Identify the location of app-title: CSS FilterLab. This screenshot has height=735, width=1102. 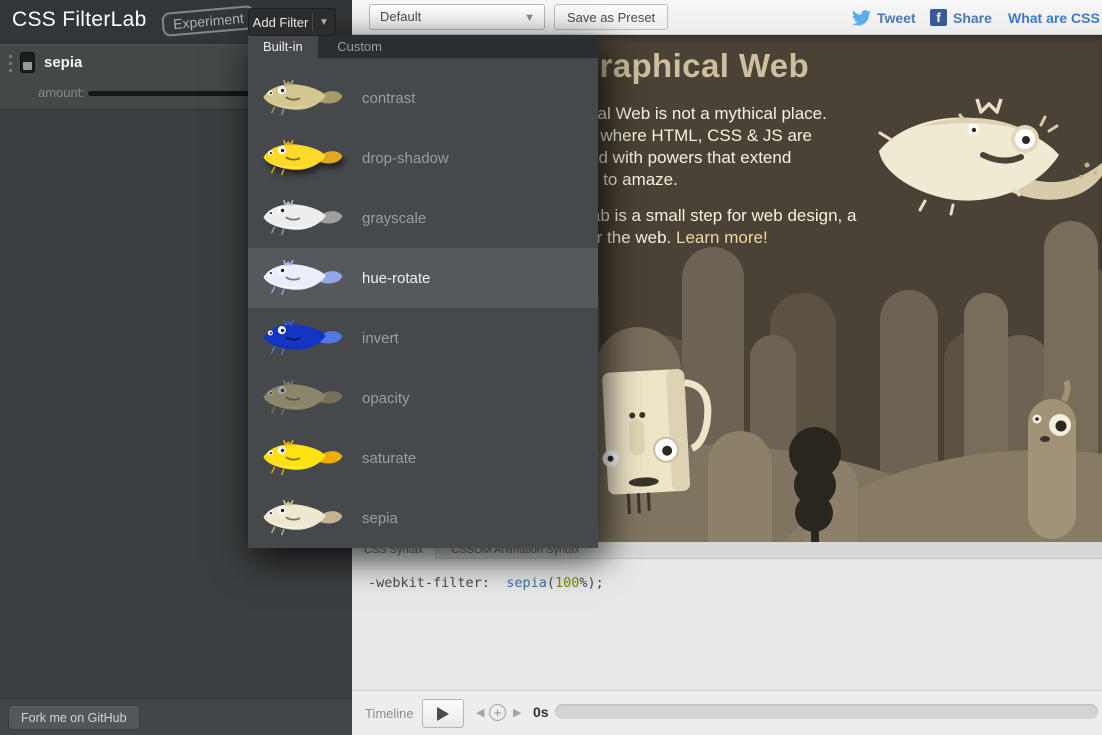
(79, 19).